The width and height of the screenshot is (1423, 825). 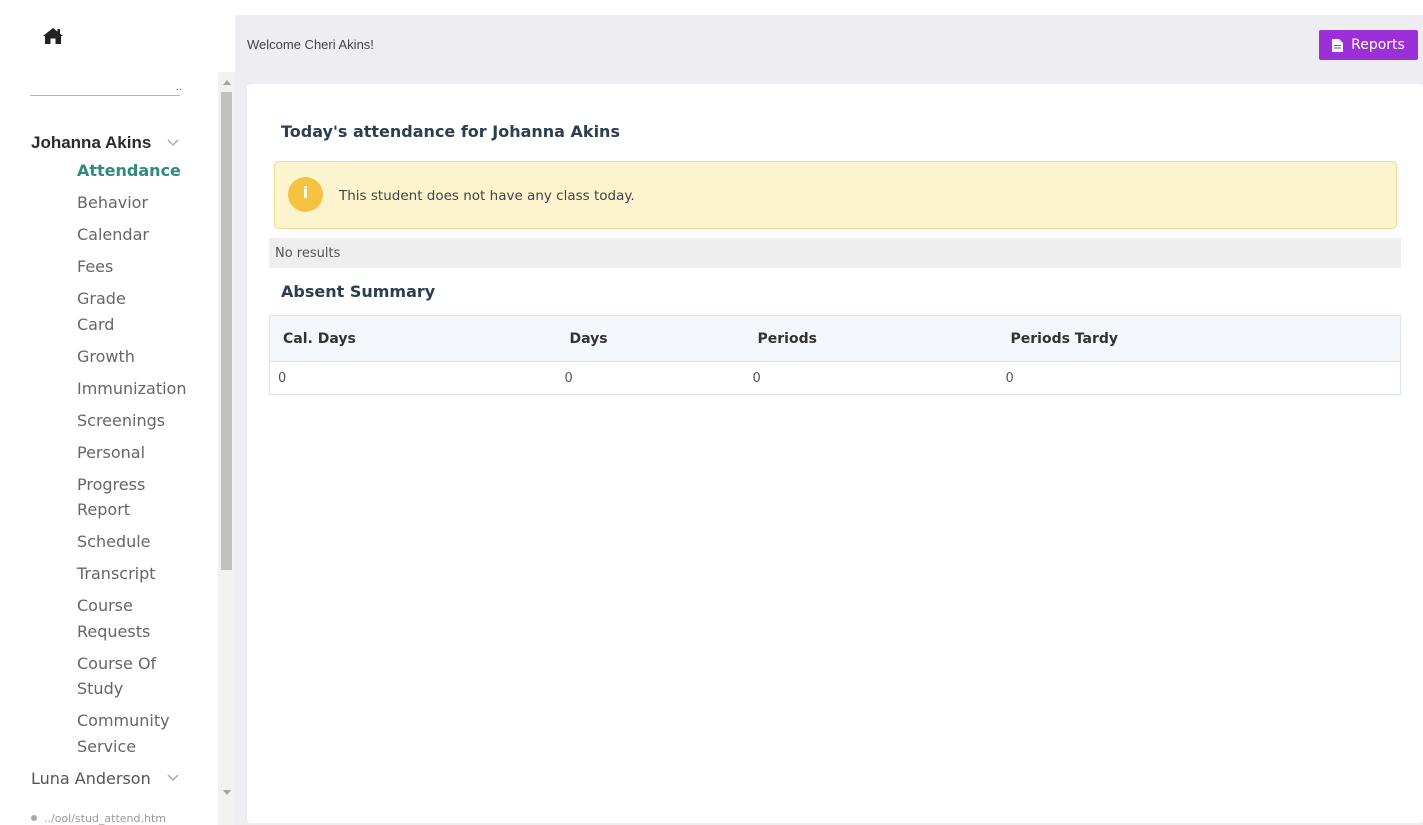 I want to click on column-header: Periods Tardy, so click(x=1199, y=338).